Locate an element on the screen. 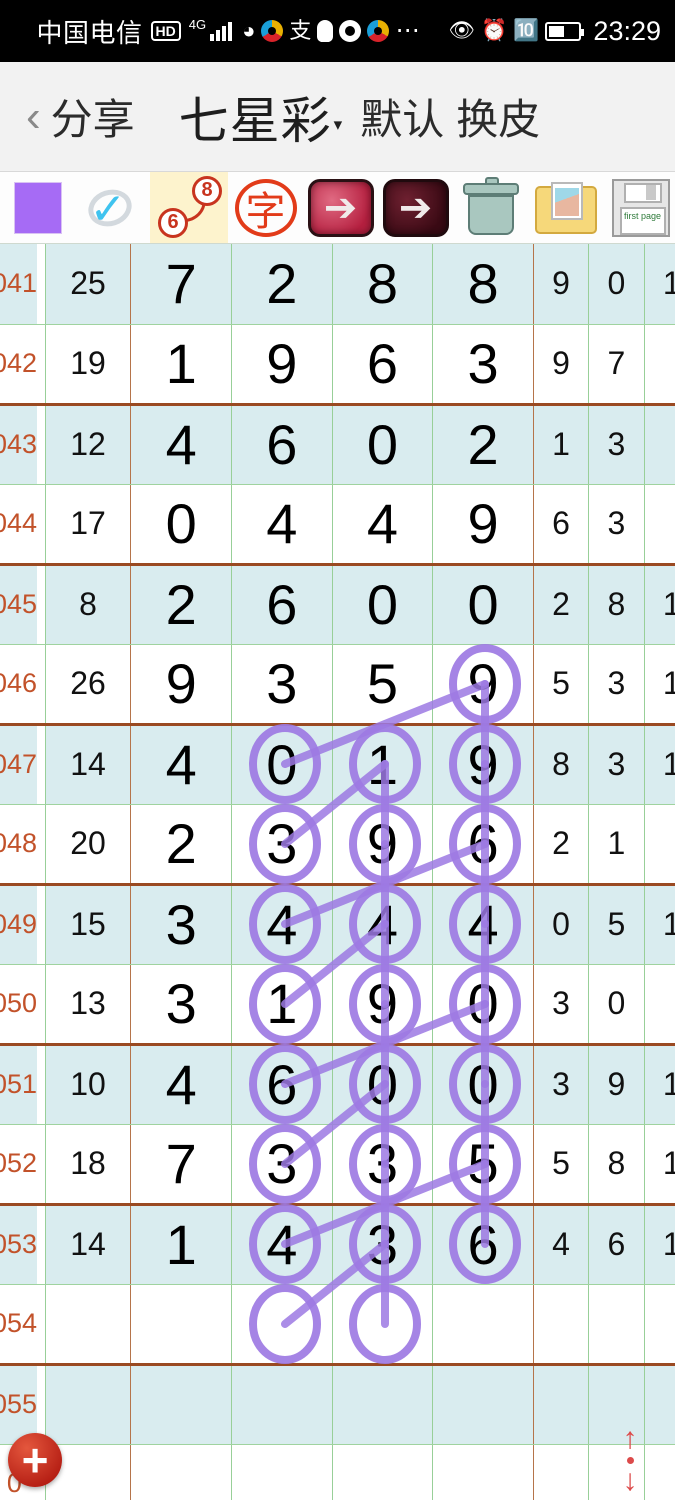  add-row-button: + is located at coordinates (35, 1460).